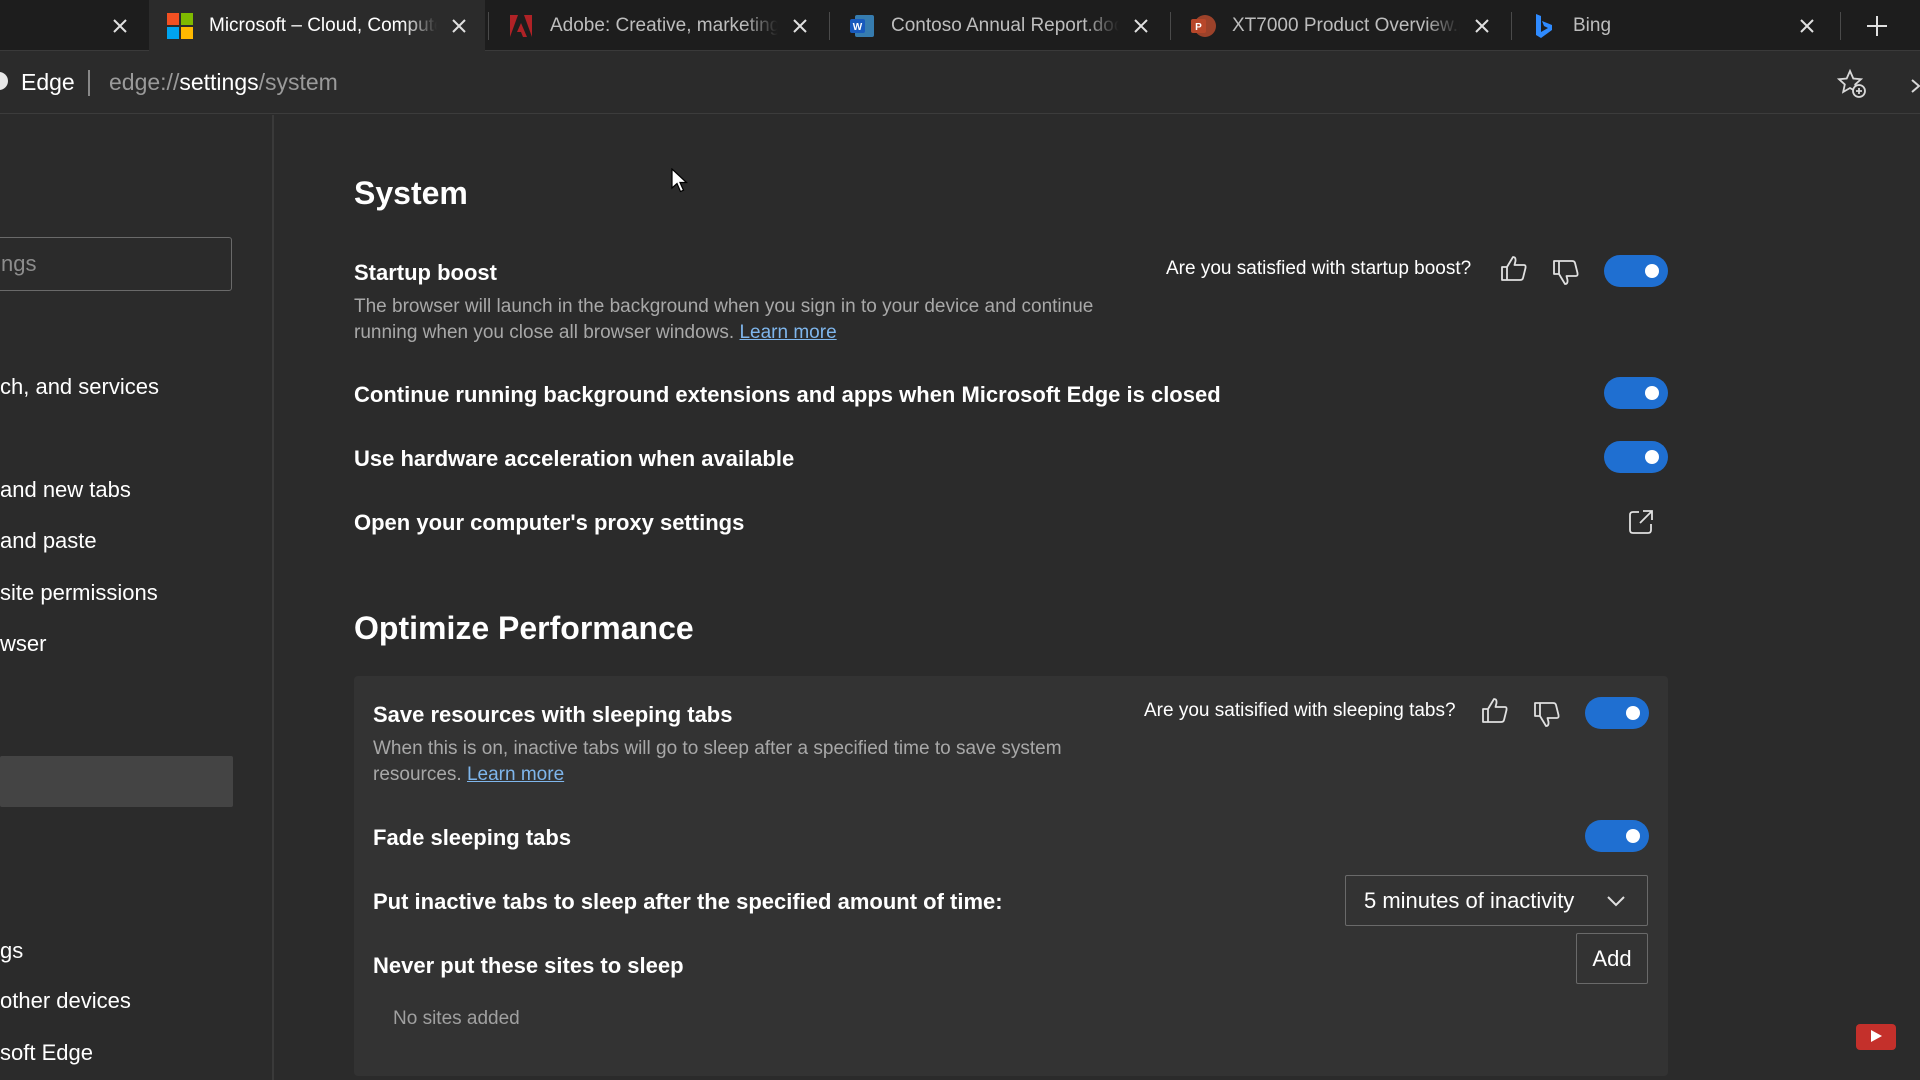  Describe the element at coordinates (65, 490) in the screenshot. I see `sidebar-item-start-home-new-tabs: and new tabs` at that location.